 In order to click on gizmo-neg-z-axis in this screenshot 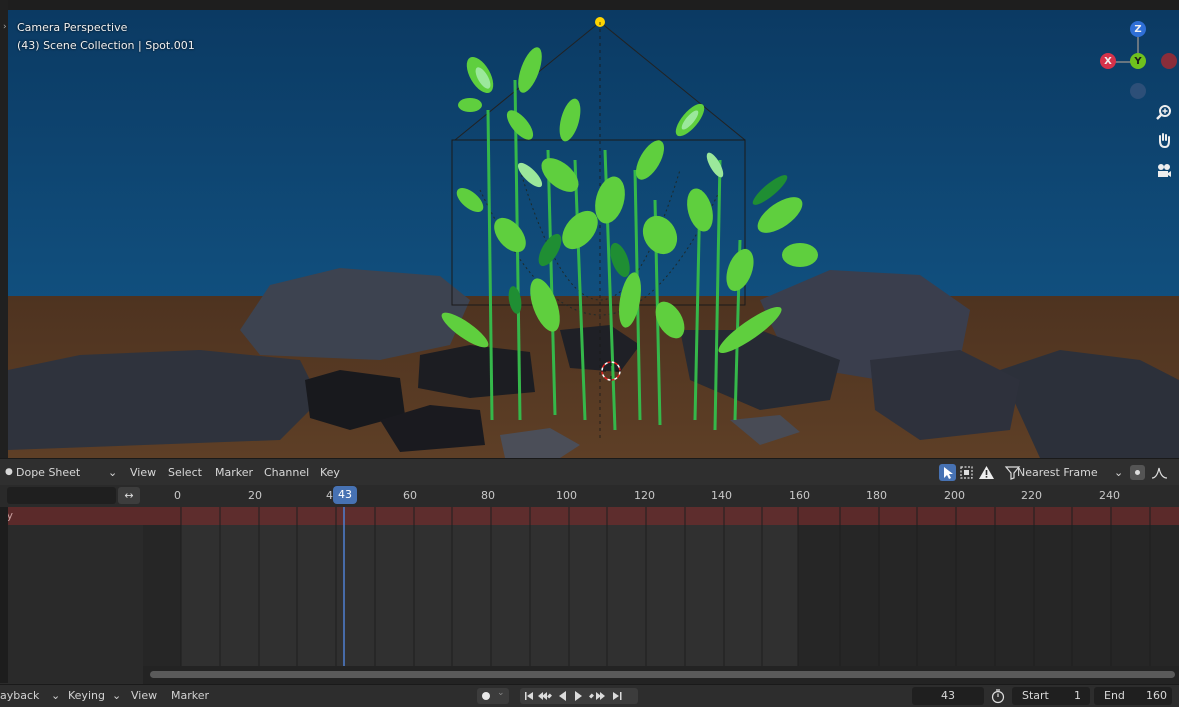, I will do `click(1138, 91)`.